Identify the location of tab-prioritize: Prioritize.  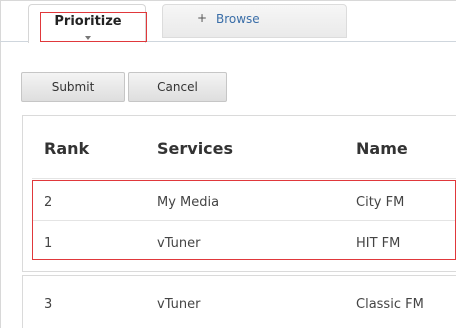
(87, 23).